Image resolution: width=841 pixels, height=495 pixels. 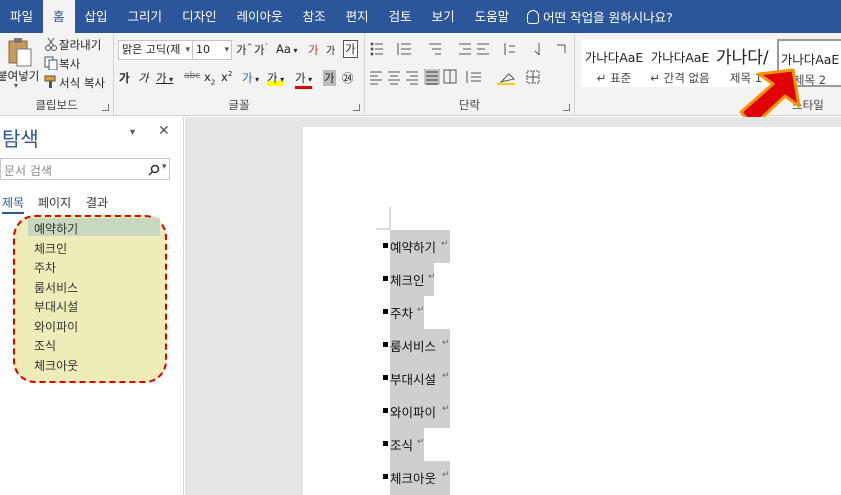 What do you see at coordinates (164, 131) in the screenshot?
I see `nav-close-icon: ✕` at bounding box center [164, 131].